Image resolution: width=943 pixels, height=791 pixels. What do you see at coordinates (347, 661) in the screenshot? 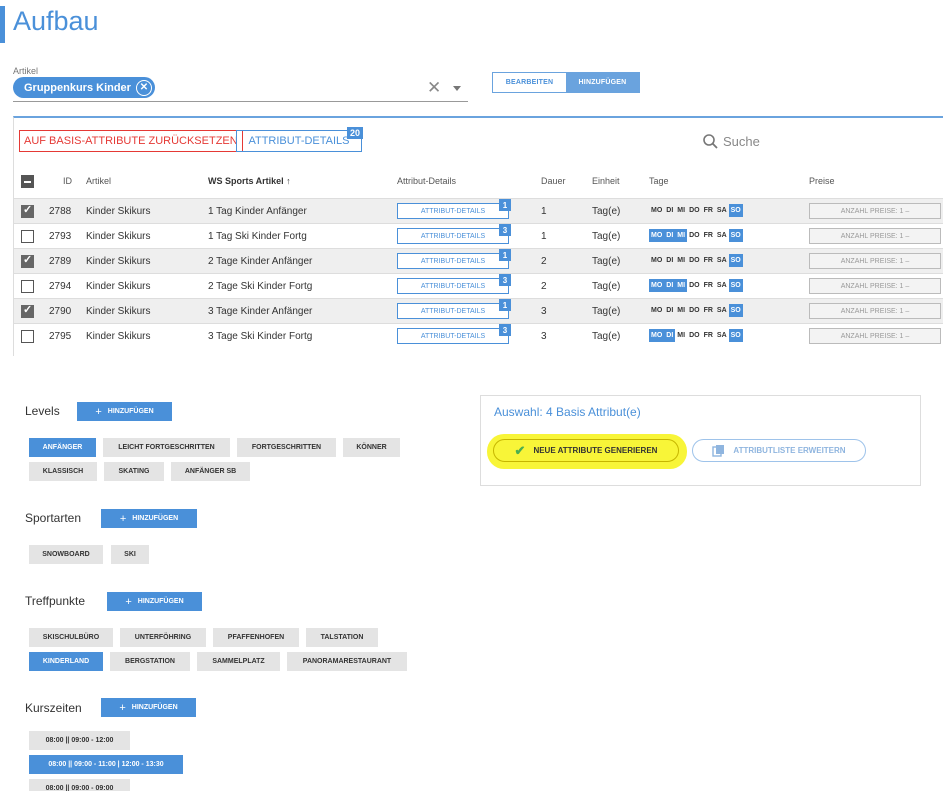
I see `treffpunkte-tag: PANORAMARESTAURANT` at bounding box center [347, 661].